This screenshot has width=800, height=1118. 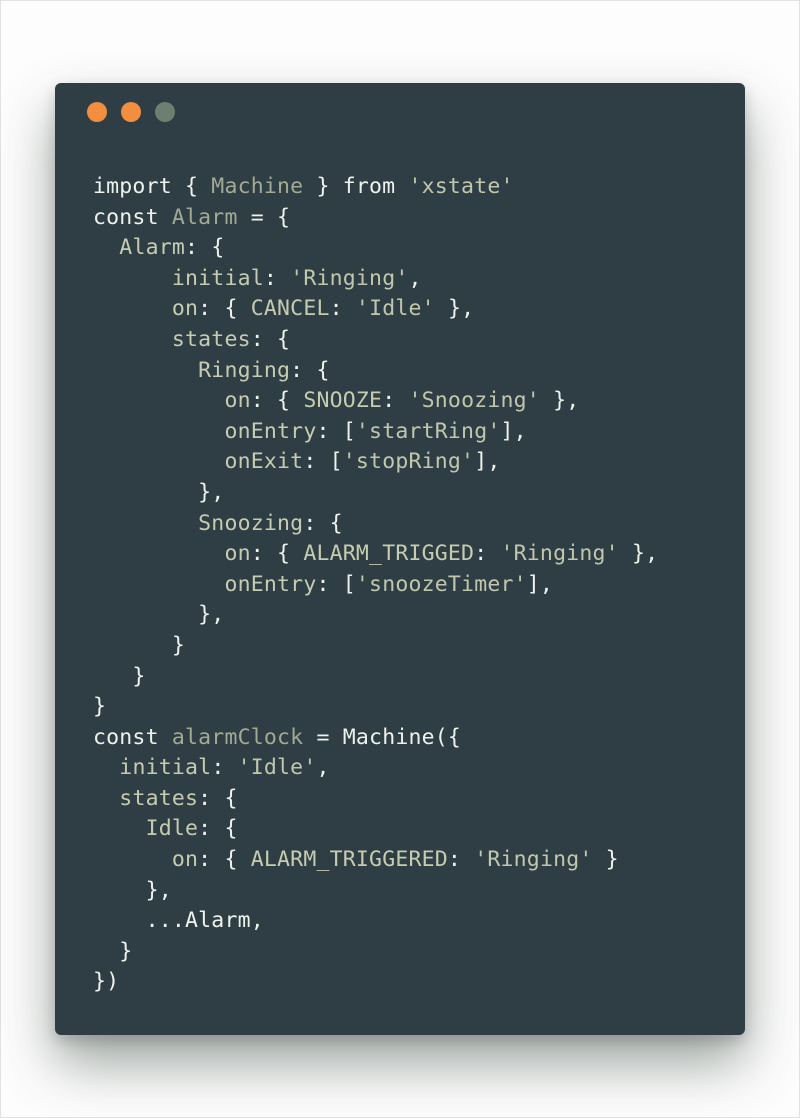 What do you see at coordinates (375, 982) in the screenshot?
I see `code-line: })` at bounding box center [375, 982].